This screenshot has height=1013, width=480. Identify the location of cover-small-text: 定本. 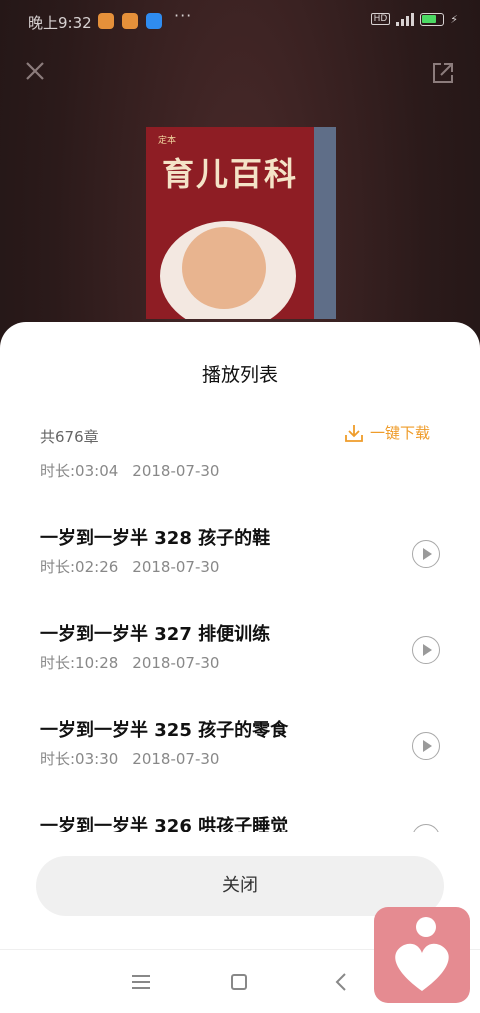
(167, 141).